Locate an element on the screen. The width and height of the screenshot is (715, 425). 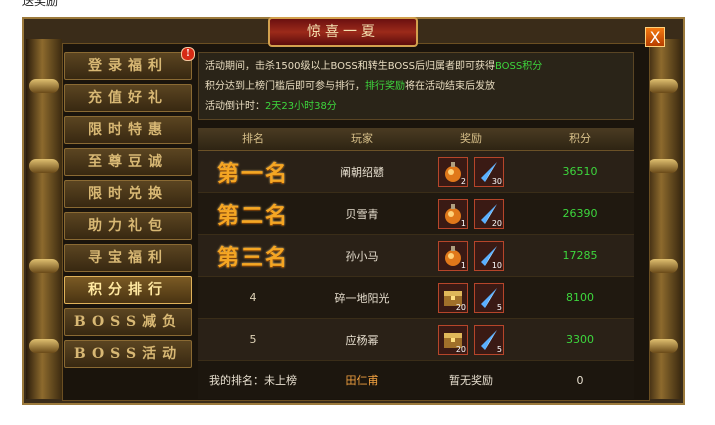
right-pillar is located at coordinates (663, 219).